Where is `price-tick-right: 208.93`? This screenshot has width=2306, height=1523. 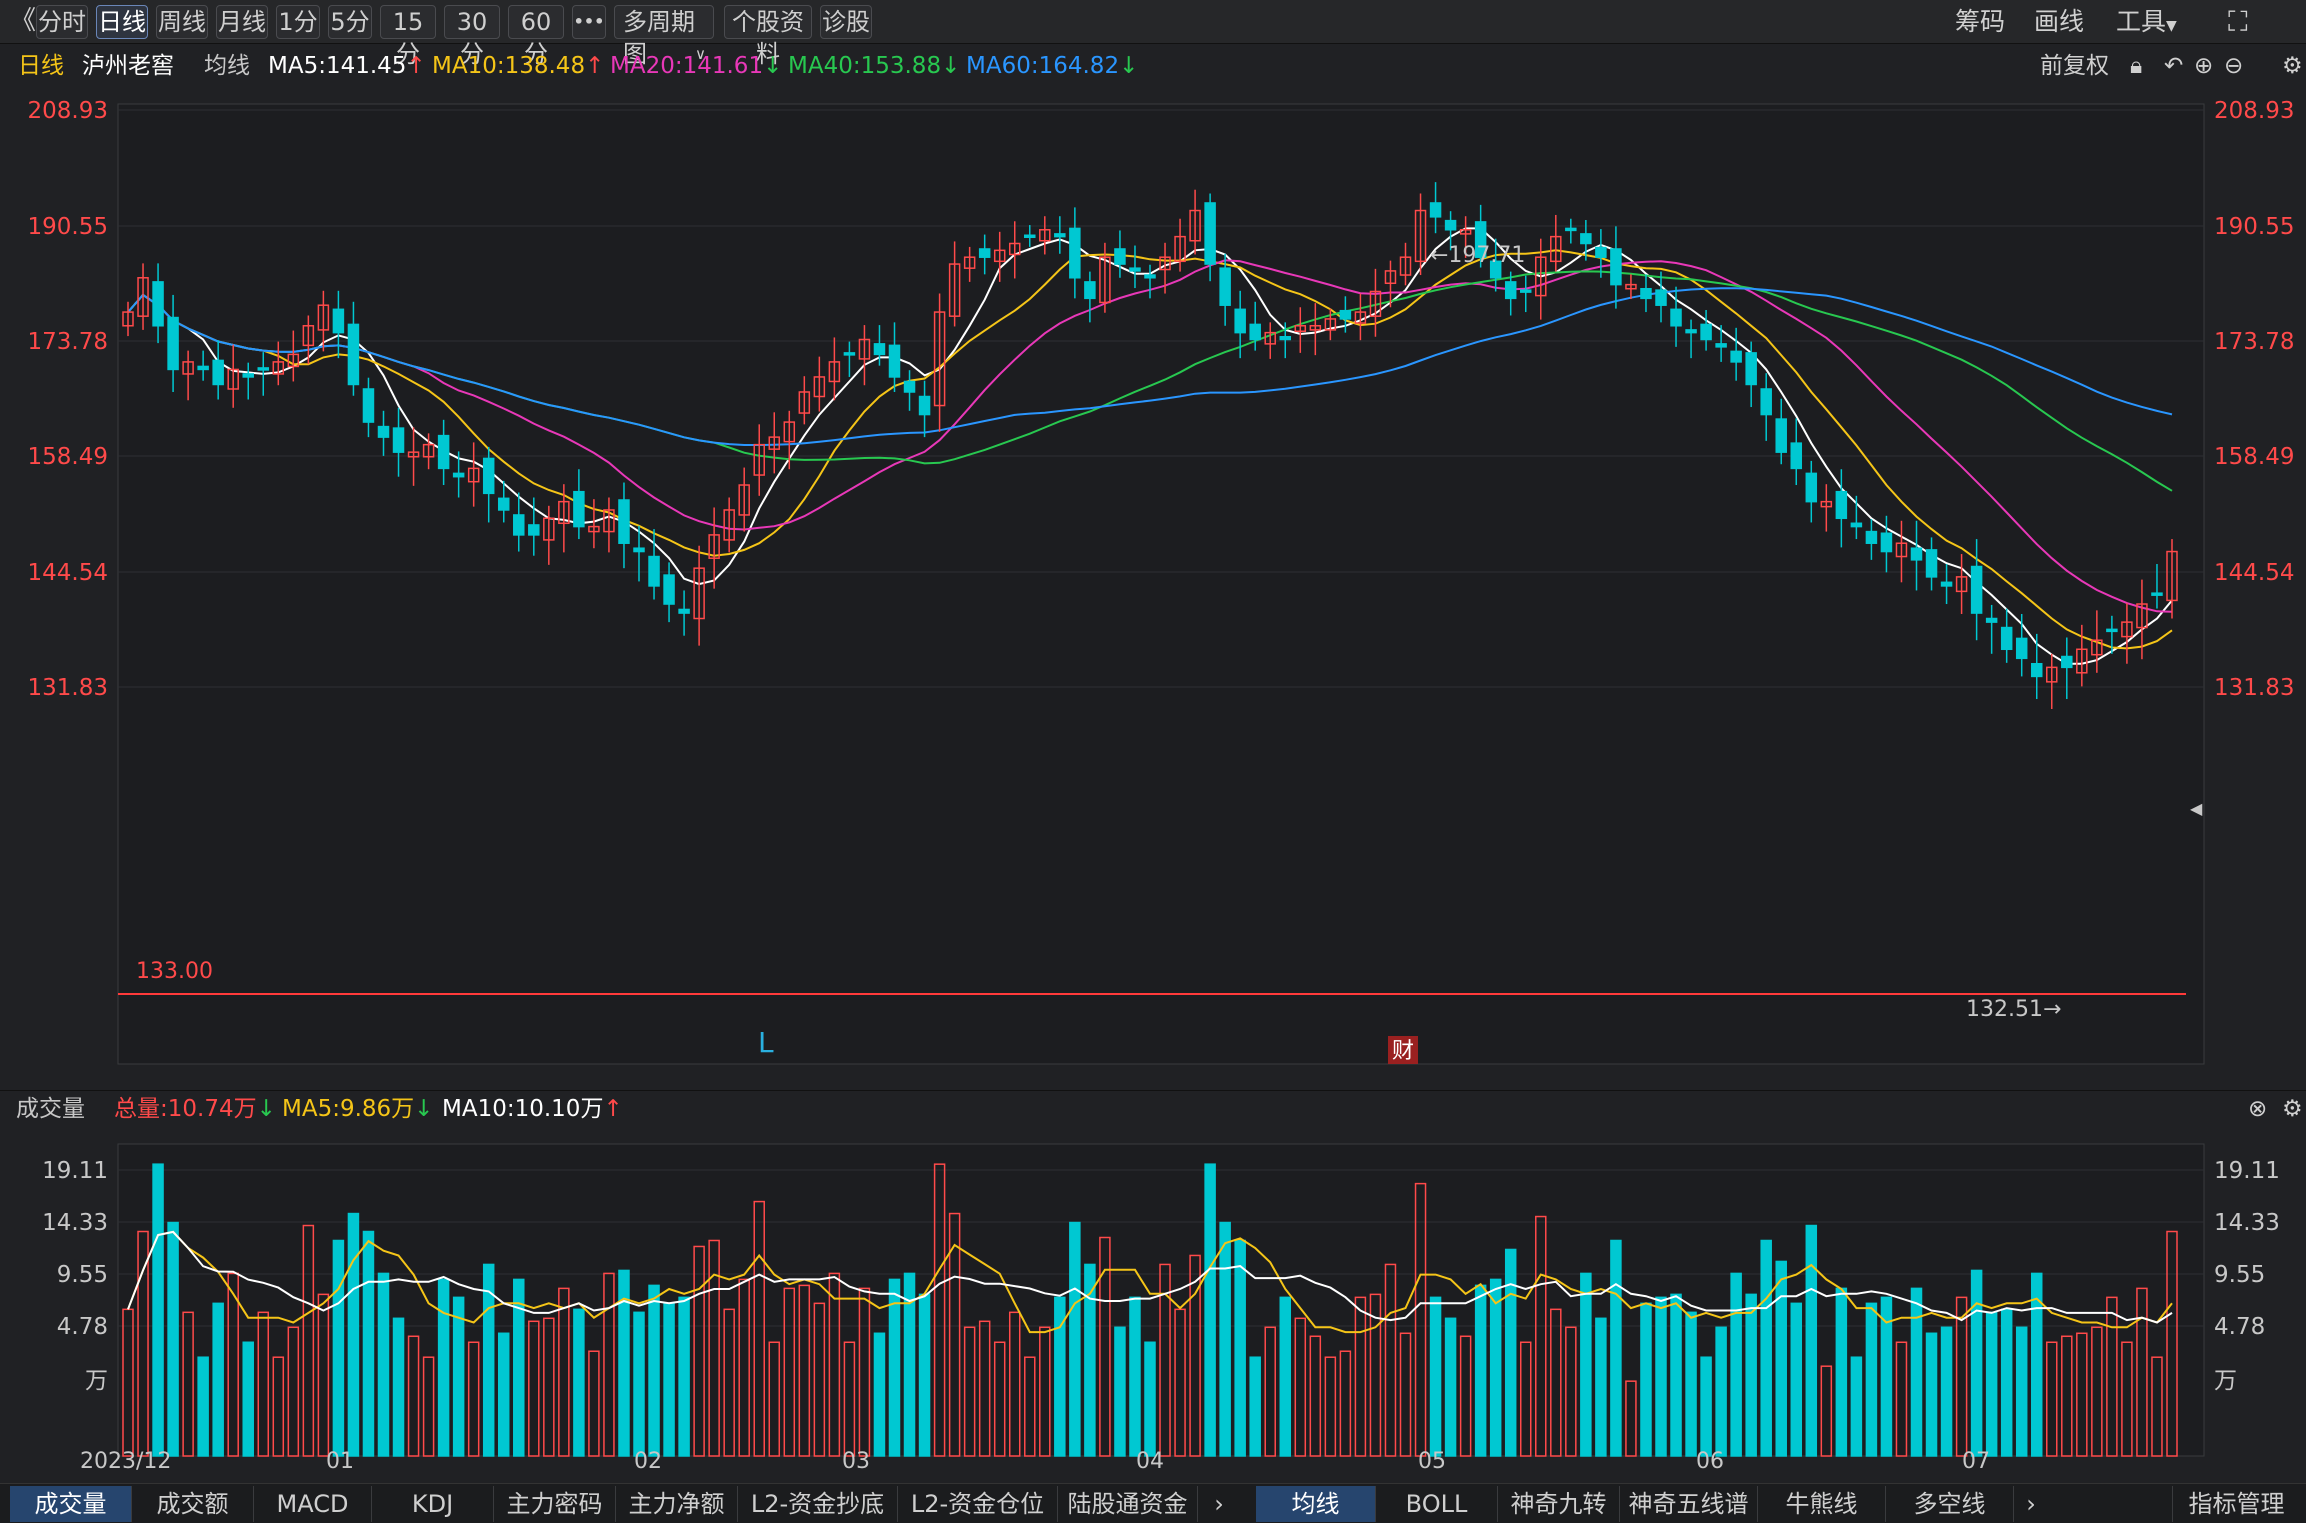 price-tick-right: 208.93 is located at coordinates (2254, 111).